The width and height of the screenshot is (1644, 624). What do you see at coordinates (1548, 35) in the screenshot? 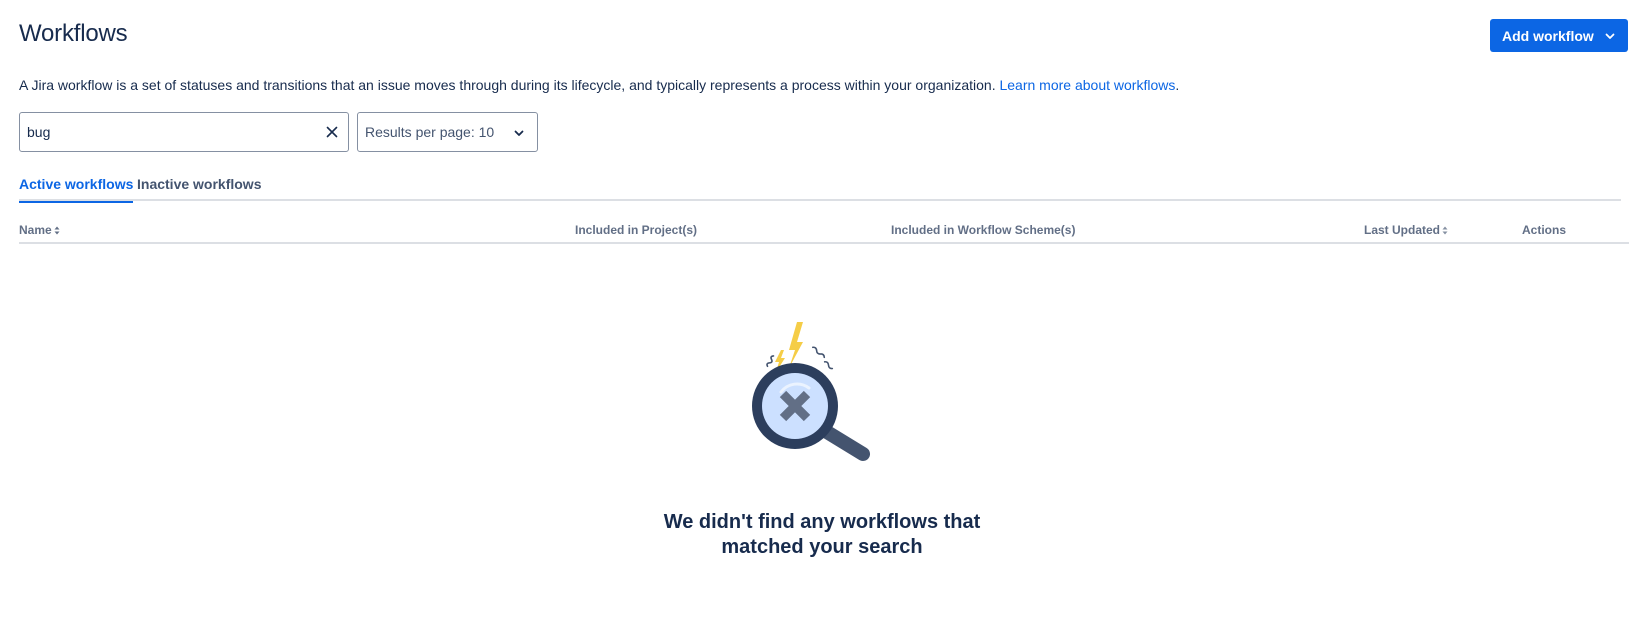
I see `add-workflow-label: Add workflow` at bounding box center [1548, 35].